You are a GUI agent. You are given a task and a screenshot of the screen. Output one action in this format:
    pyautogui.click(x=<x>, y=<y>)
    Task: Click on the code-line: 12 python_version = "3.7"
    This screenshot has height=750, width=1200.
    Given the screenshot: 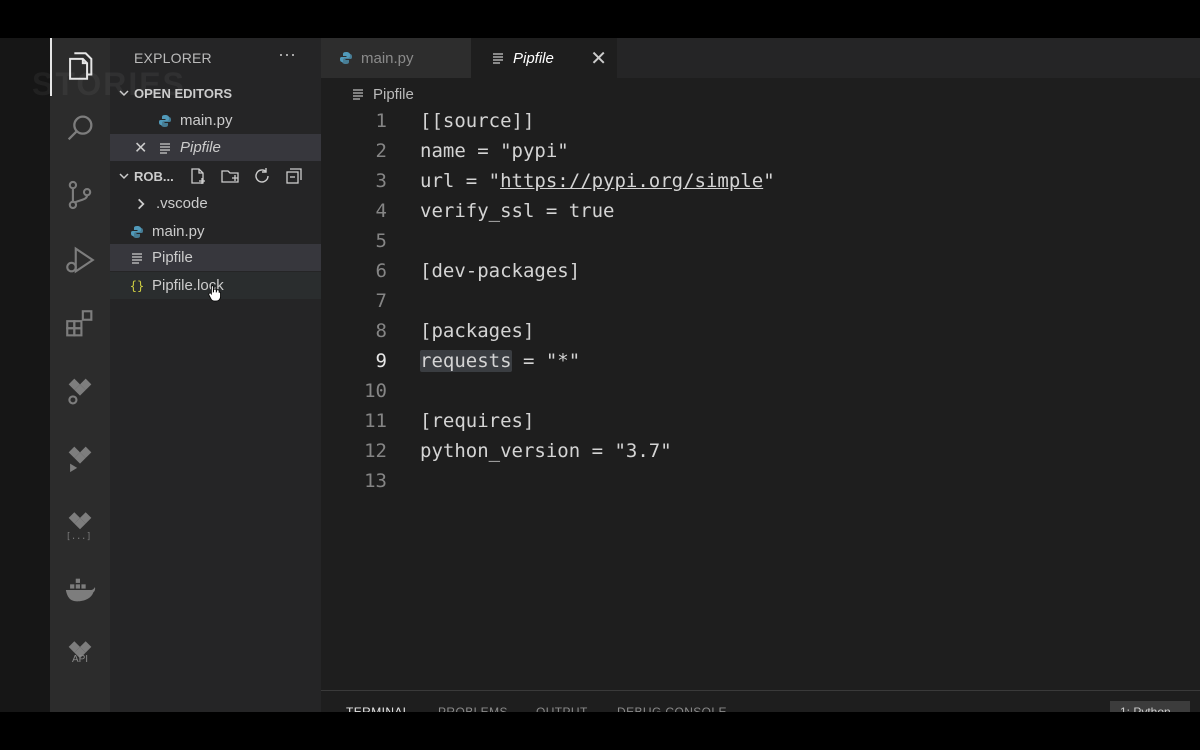 What is the action you would take?
    pyautogui.click(x=760, y=451)
    